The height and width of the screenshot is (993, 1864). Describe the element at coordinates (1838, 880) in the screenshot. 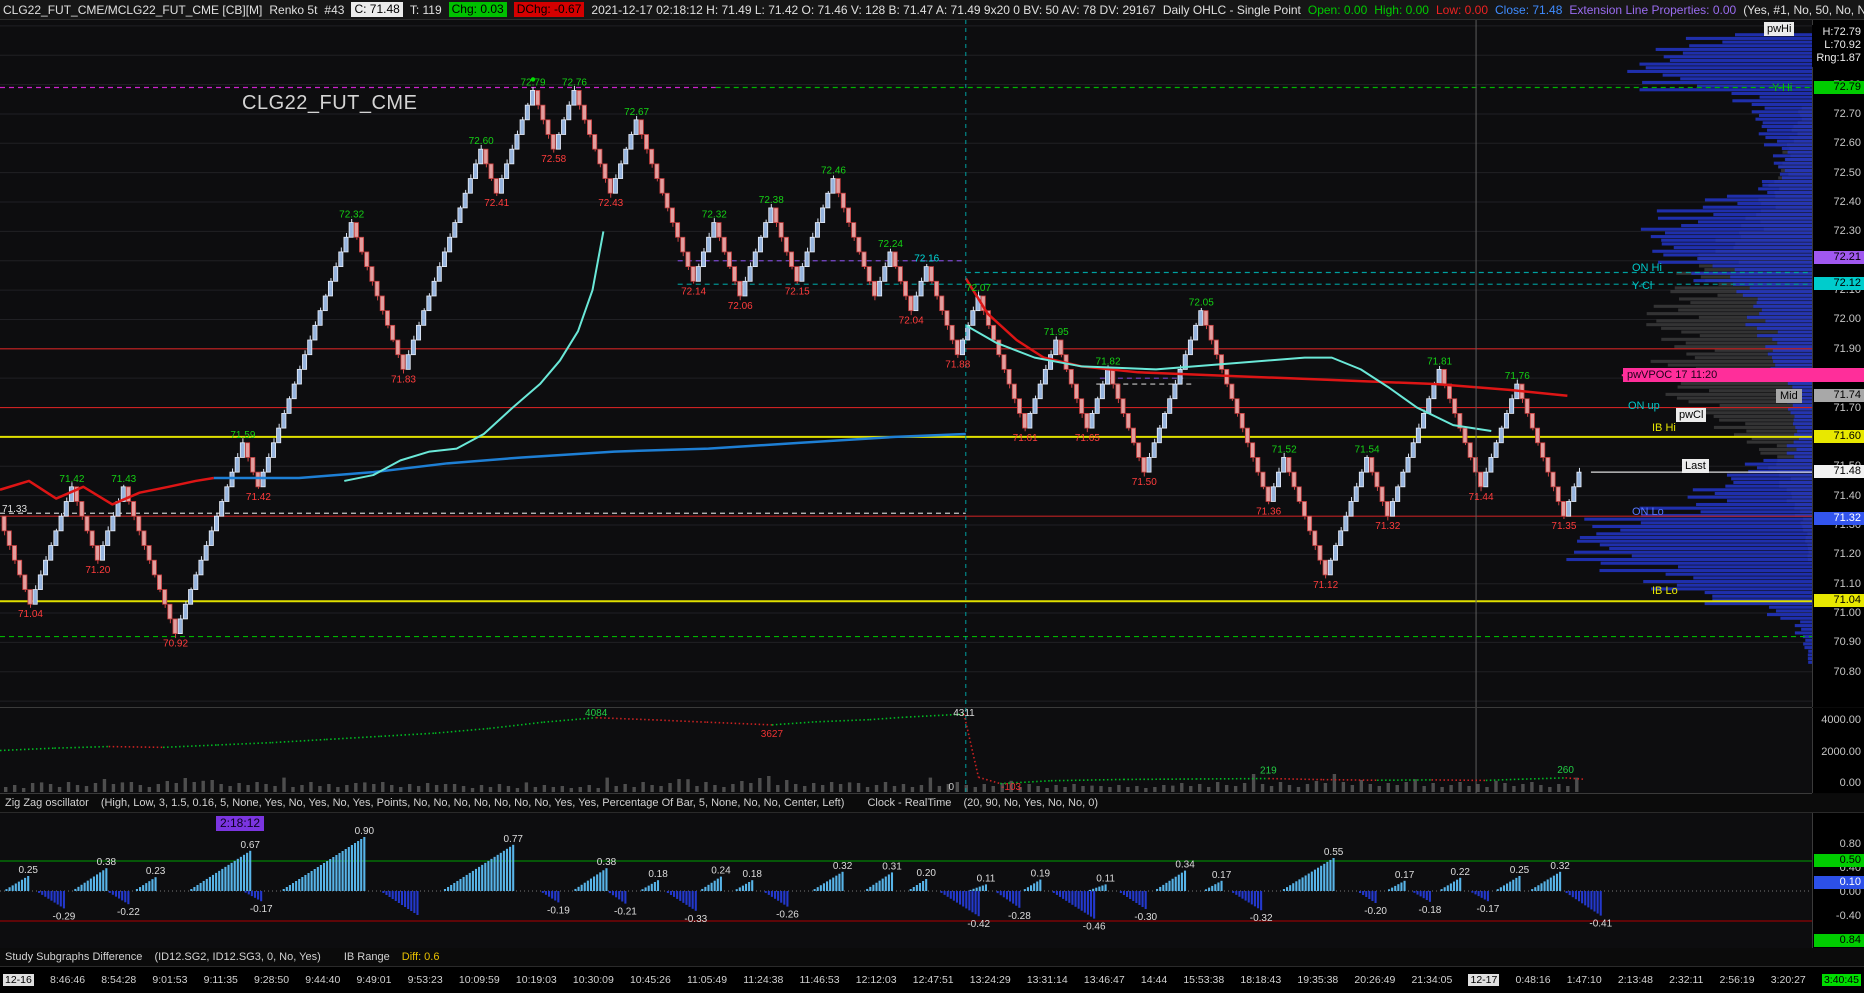

I see `oscillator-axis: 0.800.400.00-0.40-0.800.500.100.84` at that location.